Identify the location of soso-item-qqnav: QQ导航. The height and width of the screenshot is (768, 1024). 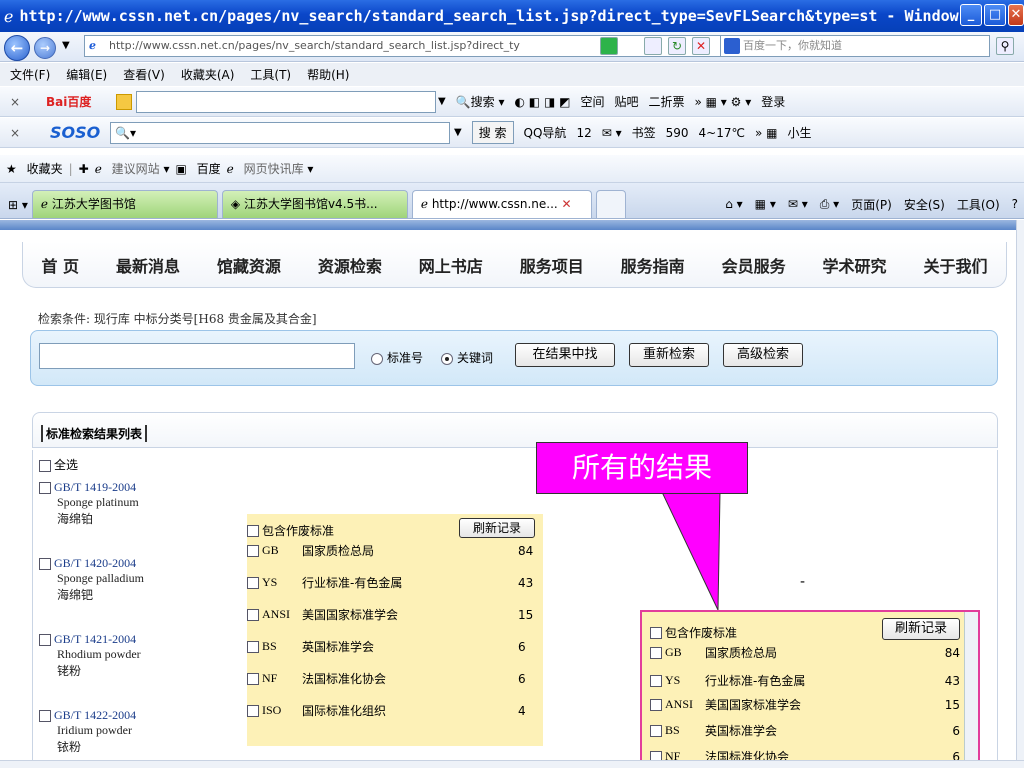
(545, 132).